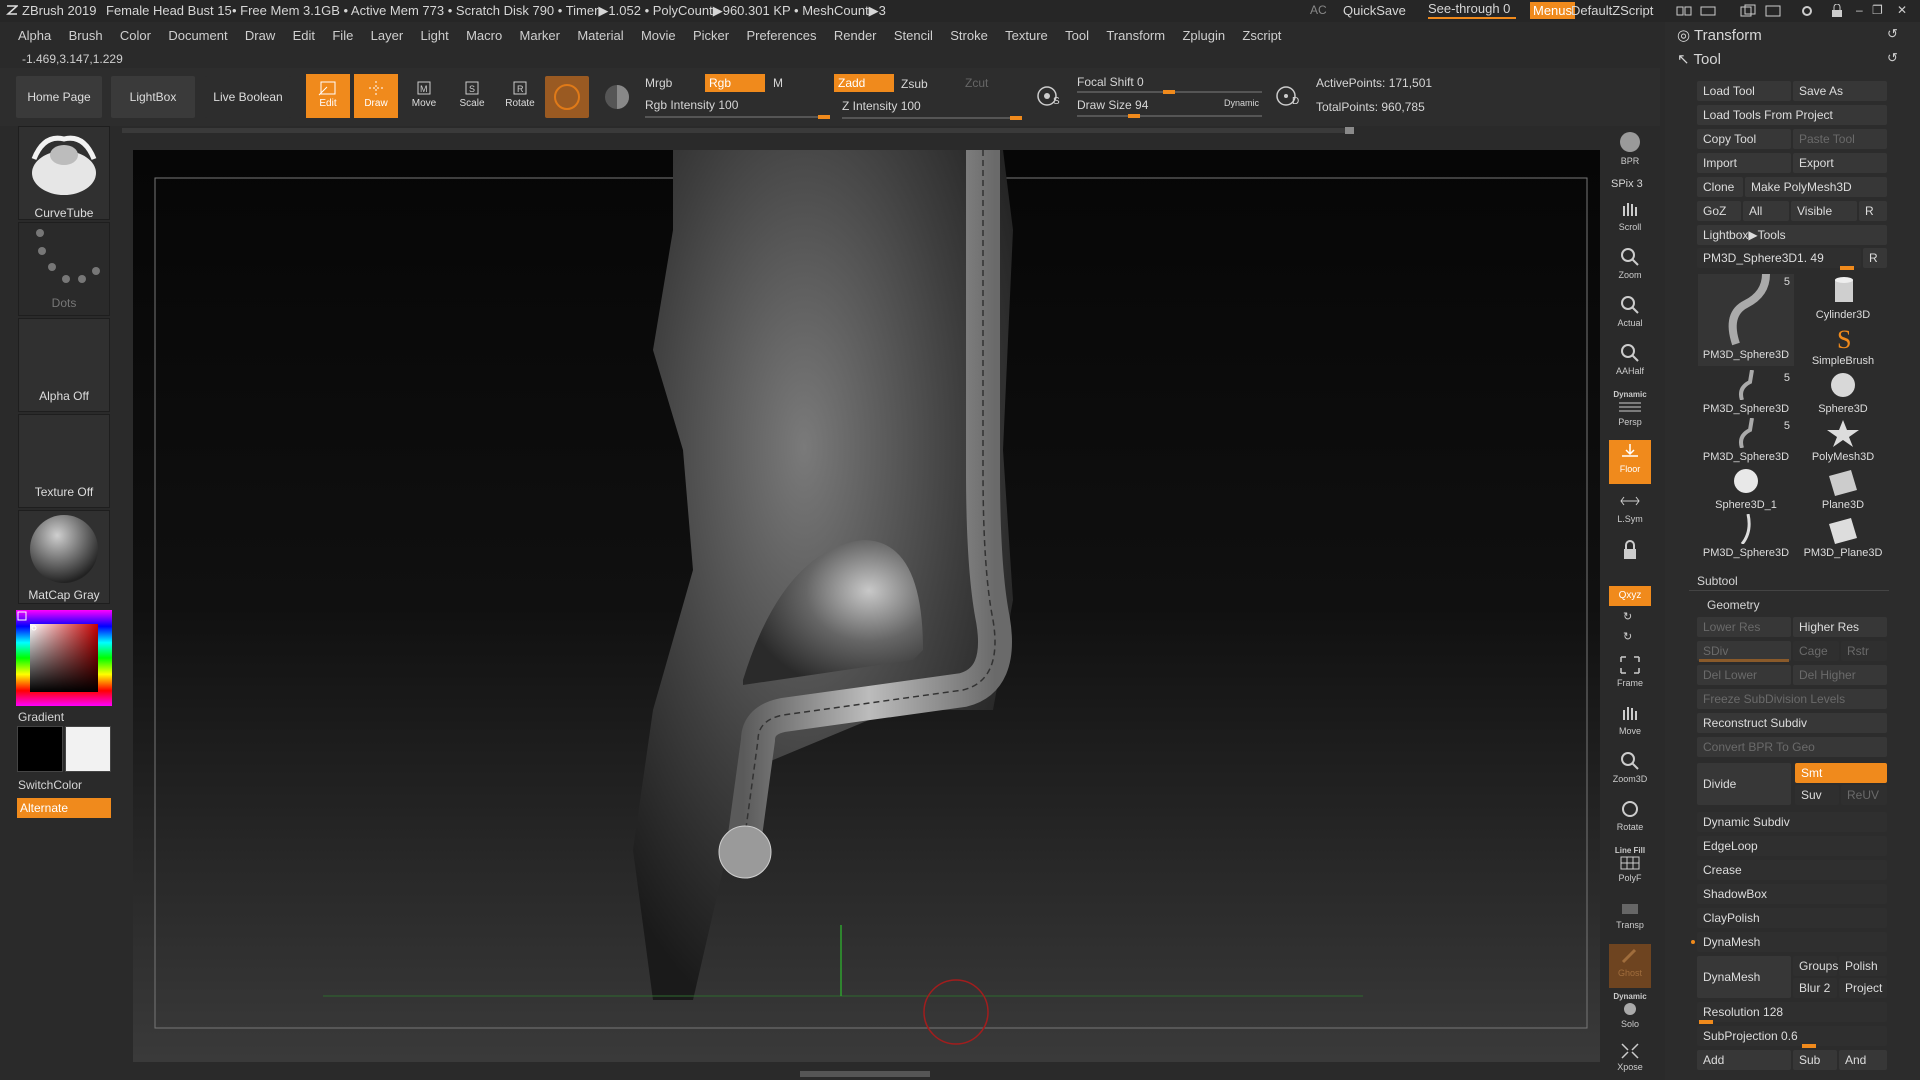 This screenshot has width=1920, height=1080. I want to click on make-polymesh3d-button: Make PolyMesh3D, so click(1816, 187).